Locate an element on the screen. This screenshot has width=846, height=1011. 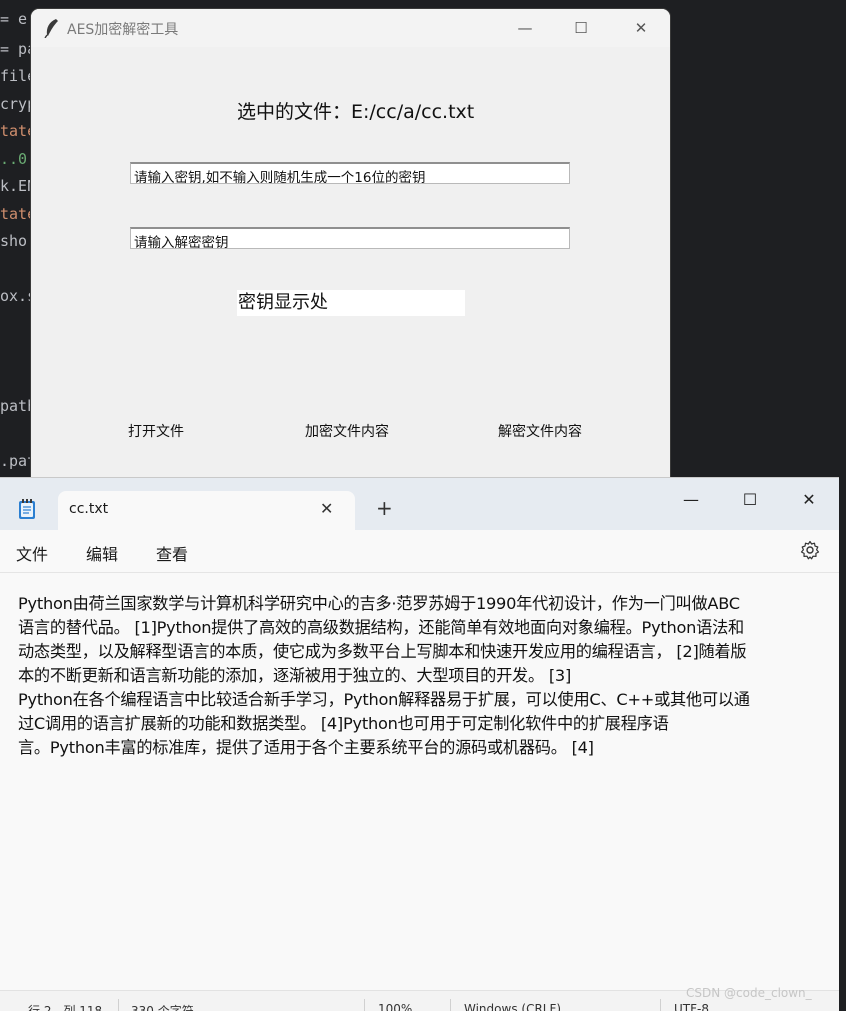
notepad-tab: cc.txt ✕ is located at coordinates (206, 510).